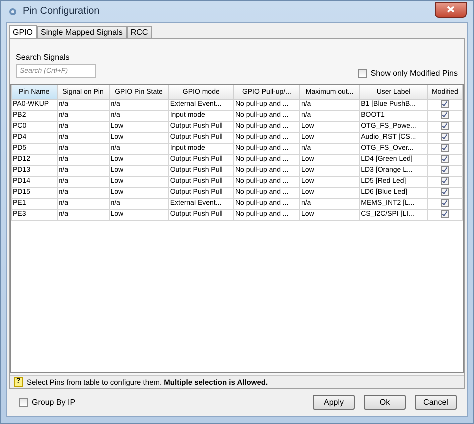 Image resolution: width=474 pixels, height=424 pixels. What do you see at coordinates (23, 31) in the screenshot?
I see `tab: GPIO` at bounding box center [23, 31].